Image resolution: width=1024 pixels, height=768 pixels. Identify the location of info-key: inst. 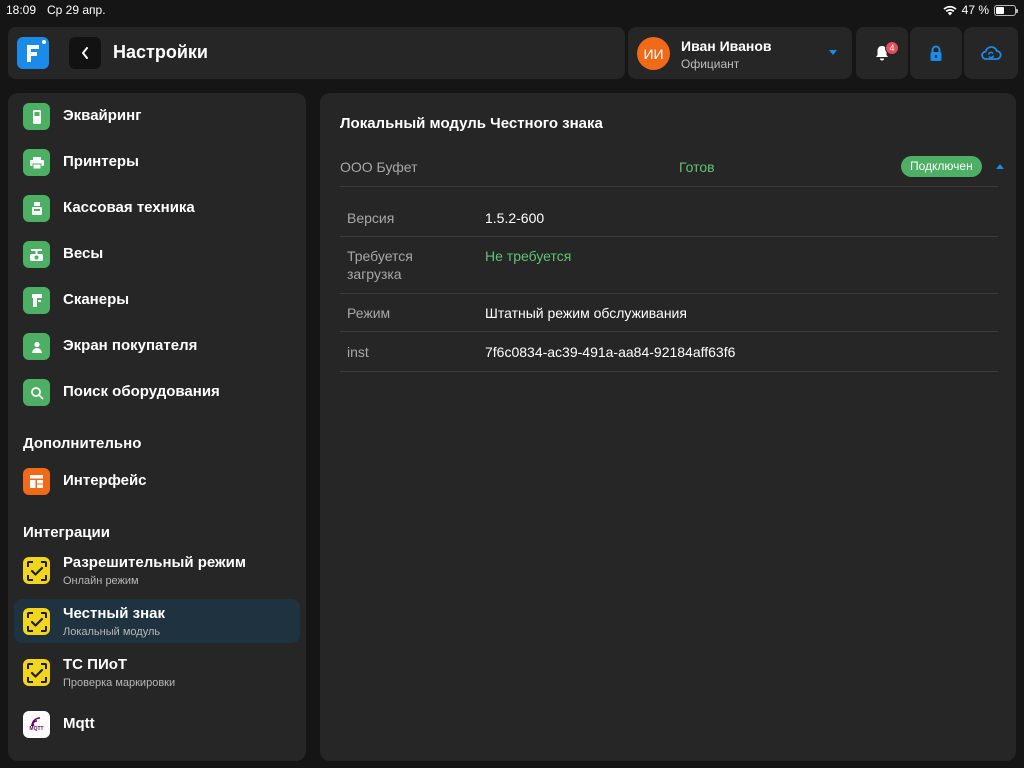
(358, 352).